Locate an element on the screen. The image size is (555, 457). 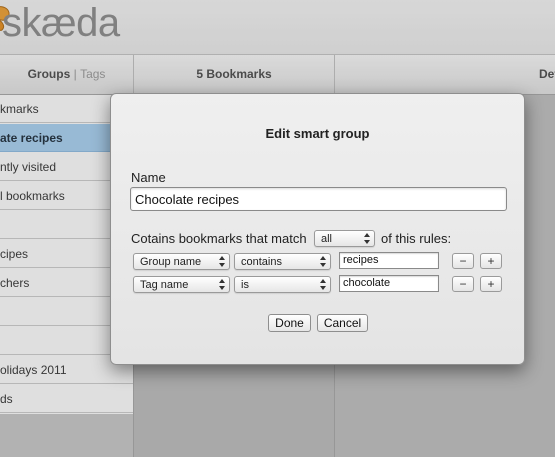
rule-field-select: Group name is located at coordinates (181, 261).